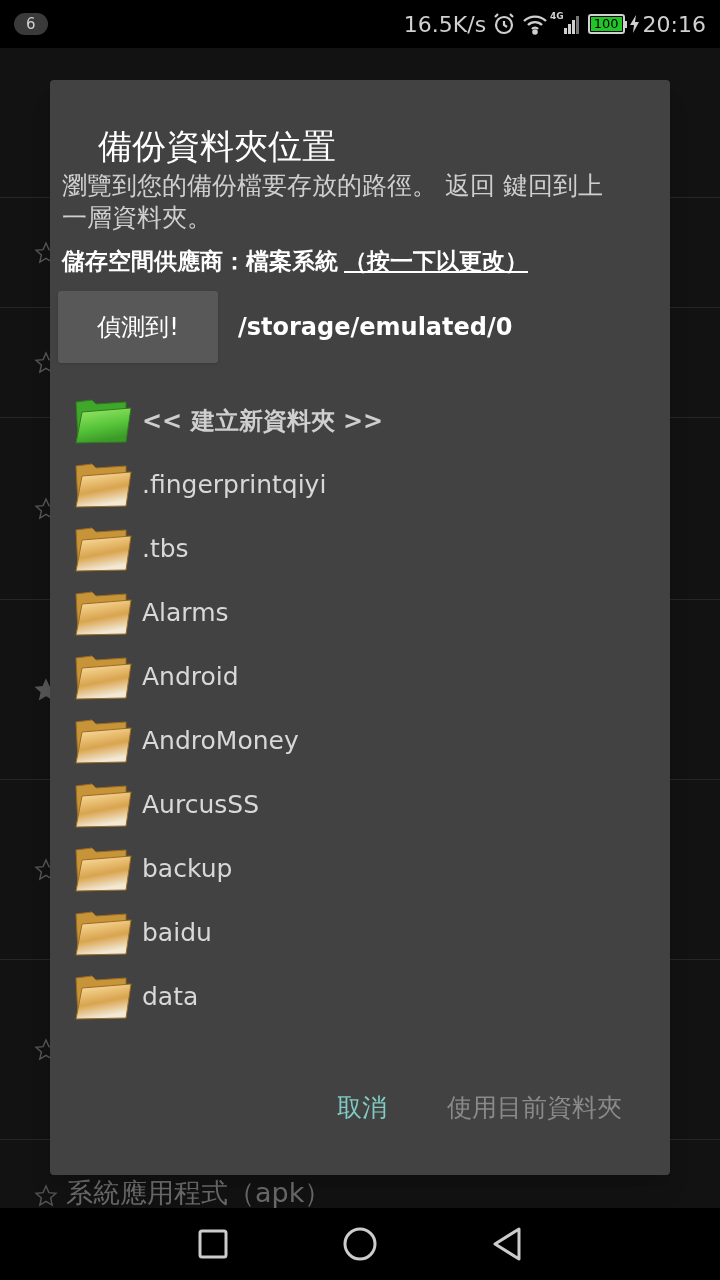  What do you see at coordinates (445, 24) in the screenshot?
I see `network-speed: 16.5K/s` at bounding box center [445, 24].